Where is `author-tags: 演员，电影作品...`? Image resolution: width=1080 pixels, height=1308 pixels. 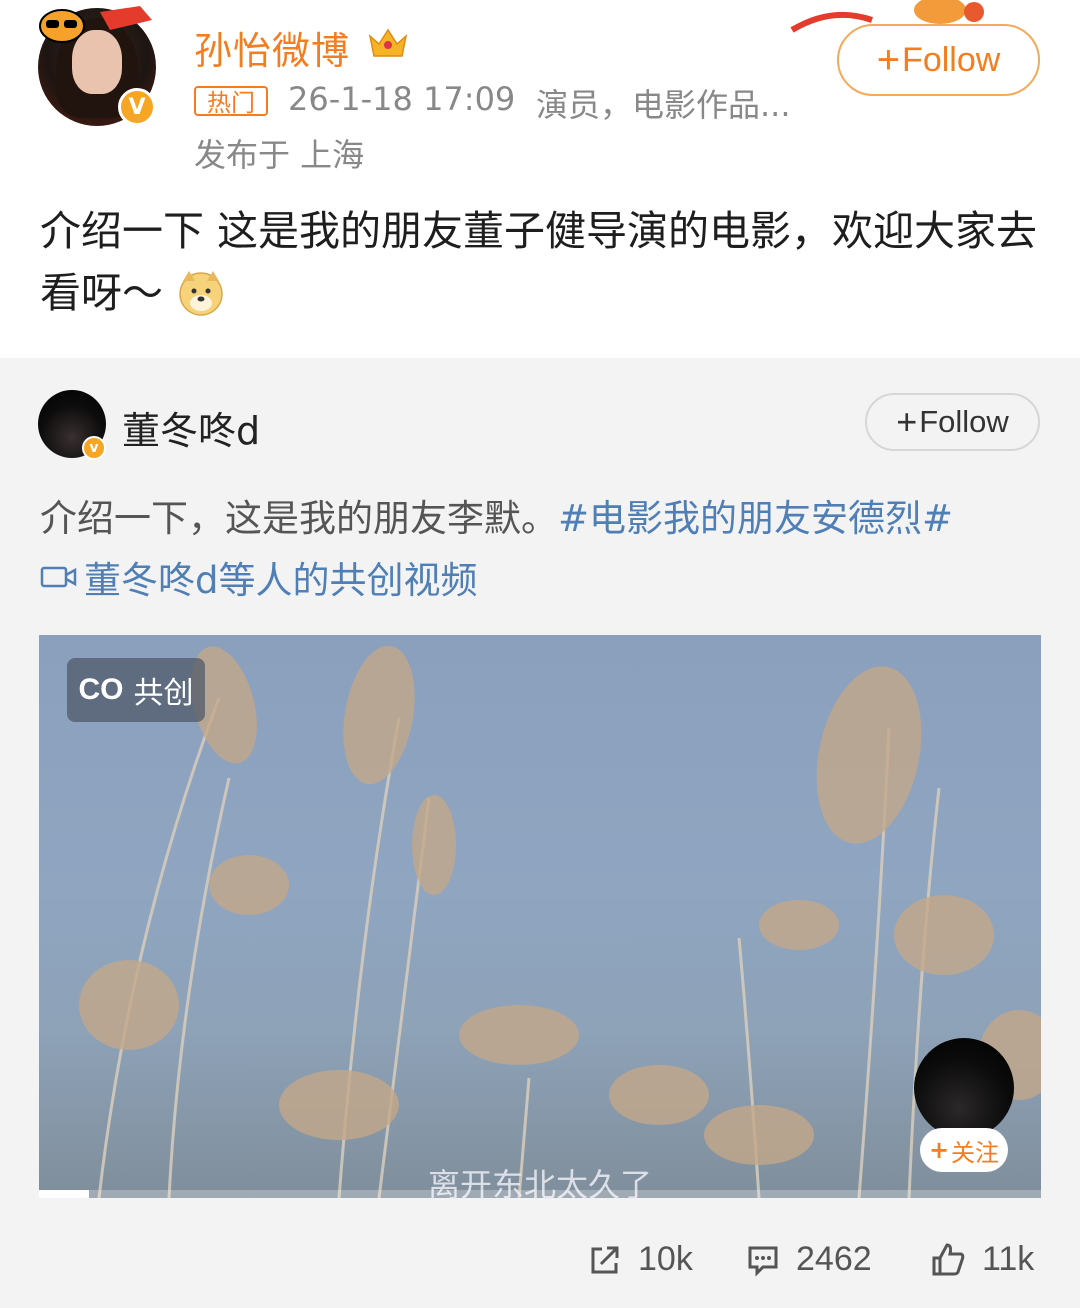
author-tags: 演员，电影作品... is located at coordinates (663, 105).